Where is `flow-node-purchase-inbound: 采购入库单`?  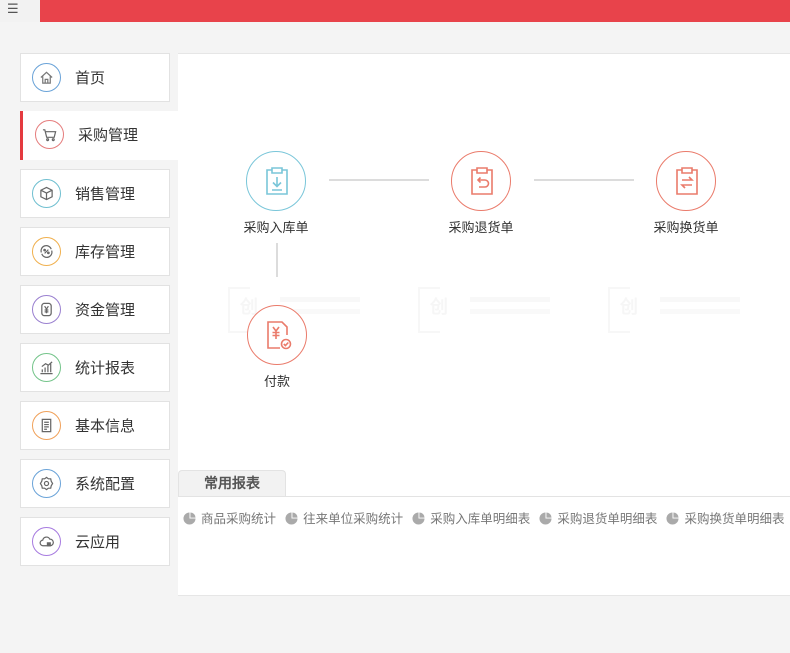
flow-node-purchase-inbound: 采购入库单 is located at coordinates (276, 201).